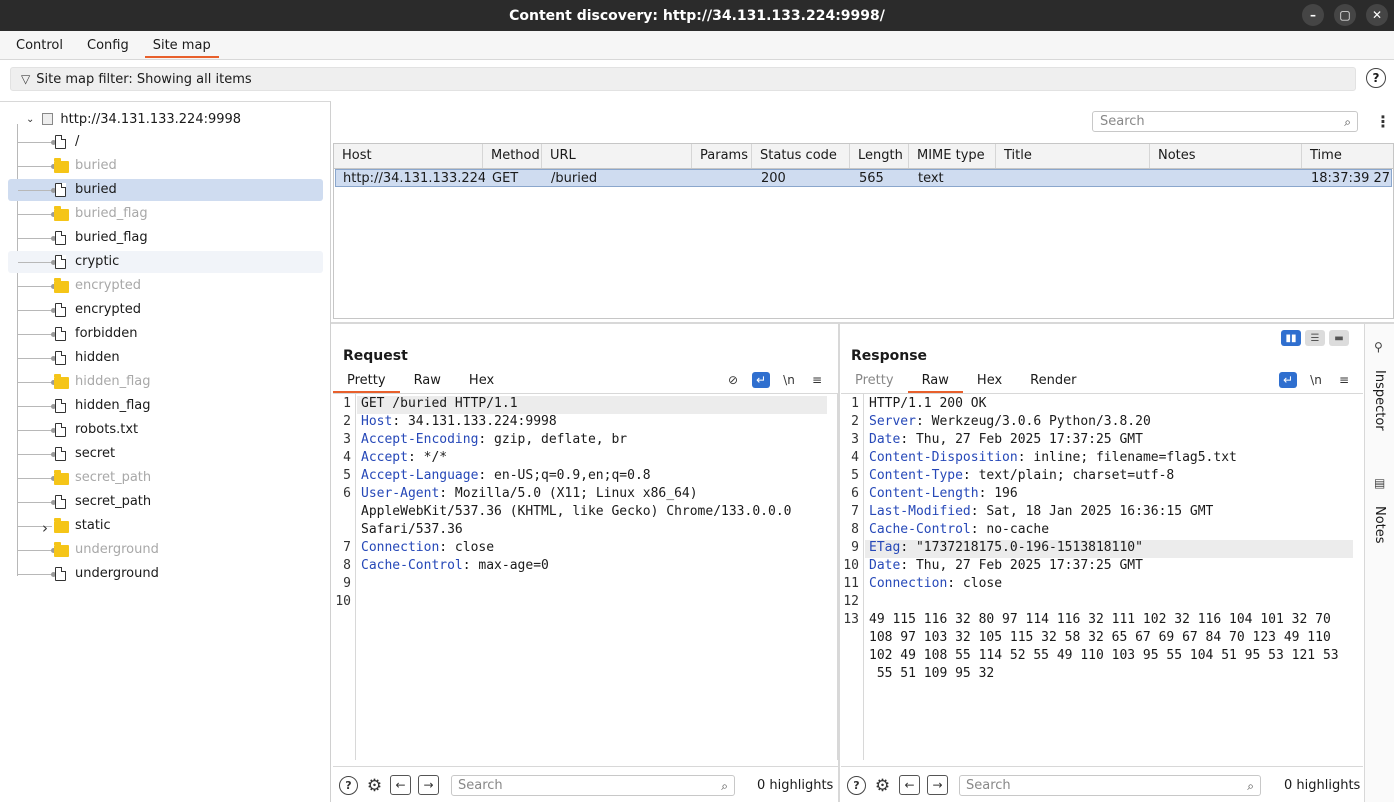 Image resolution: width=1394 pixels, height=802 pixels. I want to click on column-header: Time requeste, so click(1348, 165).